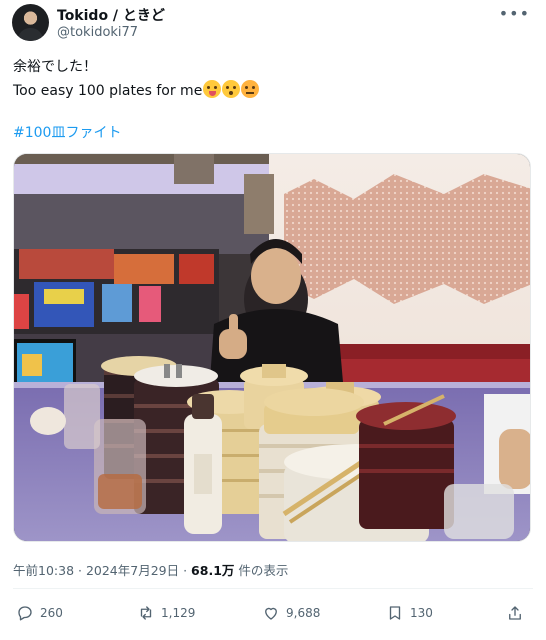  Describe the element at coordinates (146, 613) in the screenshot. I see `retweet-icon` at that location.